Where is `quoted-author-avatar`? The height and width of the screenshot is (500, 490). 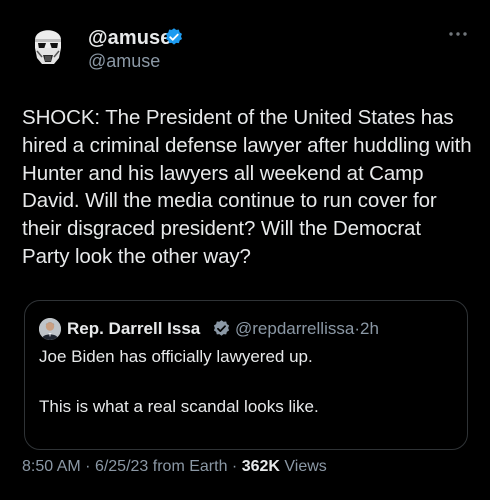 quoted-author-avatar is located at coordinates (50, 329).